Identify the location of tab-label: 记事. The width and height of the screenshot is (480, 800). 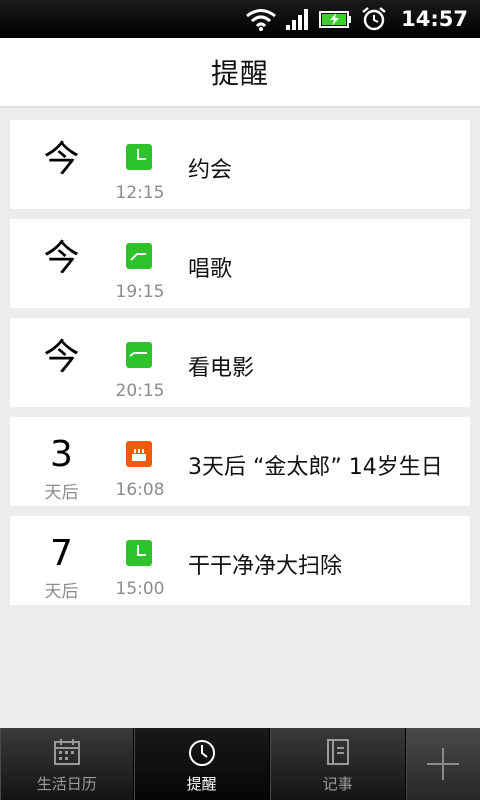
(337, 784).